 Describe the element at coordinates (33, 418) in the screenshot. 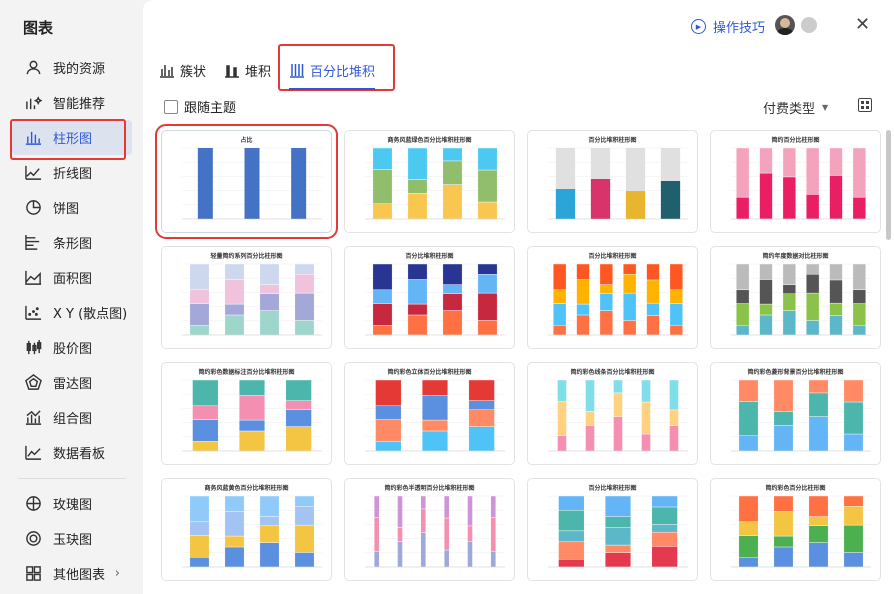

I see `combo-icon` at that location.